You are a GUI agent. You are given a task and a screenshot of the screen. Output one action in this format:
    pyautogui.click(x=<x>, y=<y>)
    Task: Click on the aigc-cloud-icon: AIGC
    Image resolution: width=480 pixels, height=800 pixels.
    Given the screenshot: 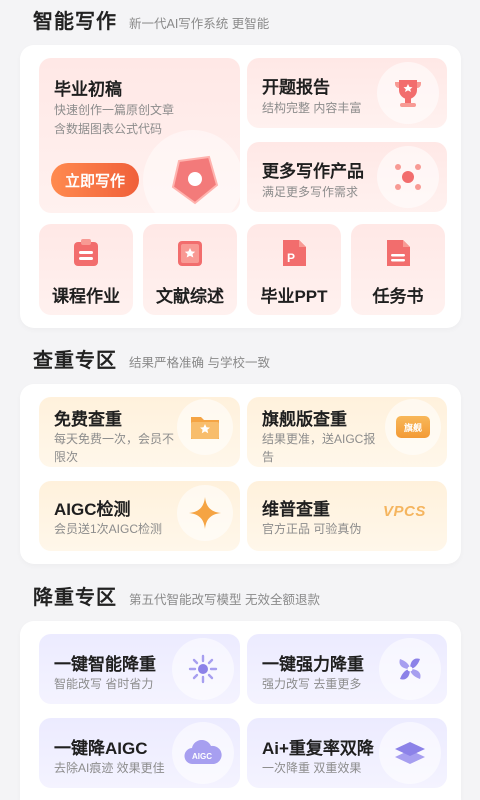 What is the action you would take?
    pyautogui.click(x=203, y=753)
    